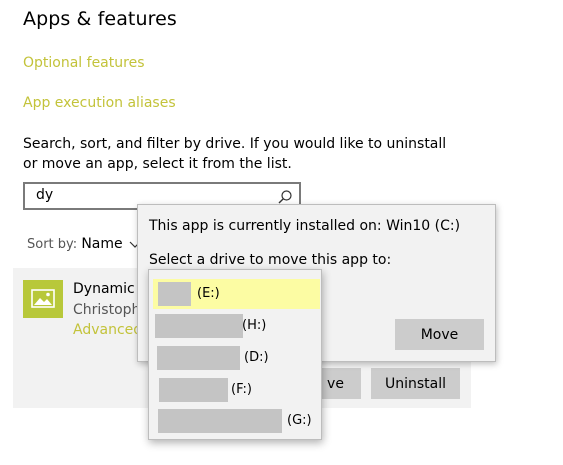 This screenshot has height=465, width=563. I want to click on drive-option-d: (D:), so click(236, 358).